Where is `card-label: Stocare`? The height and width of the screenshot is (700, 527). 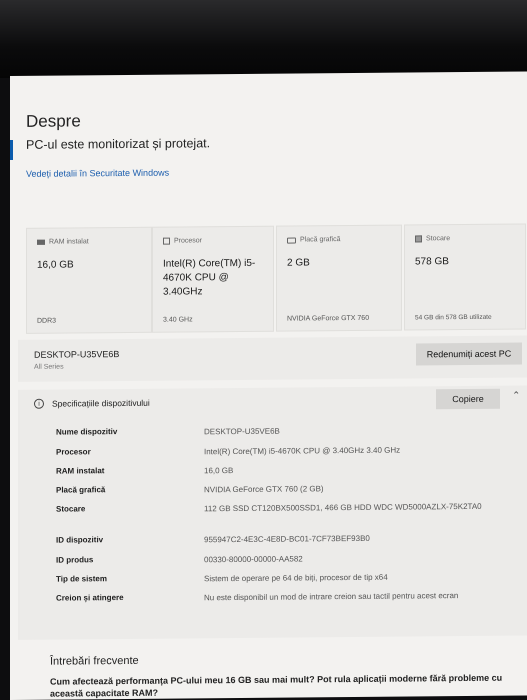
card-label: Stocare is located at coordinates (438, 239).